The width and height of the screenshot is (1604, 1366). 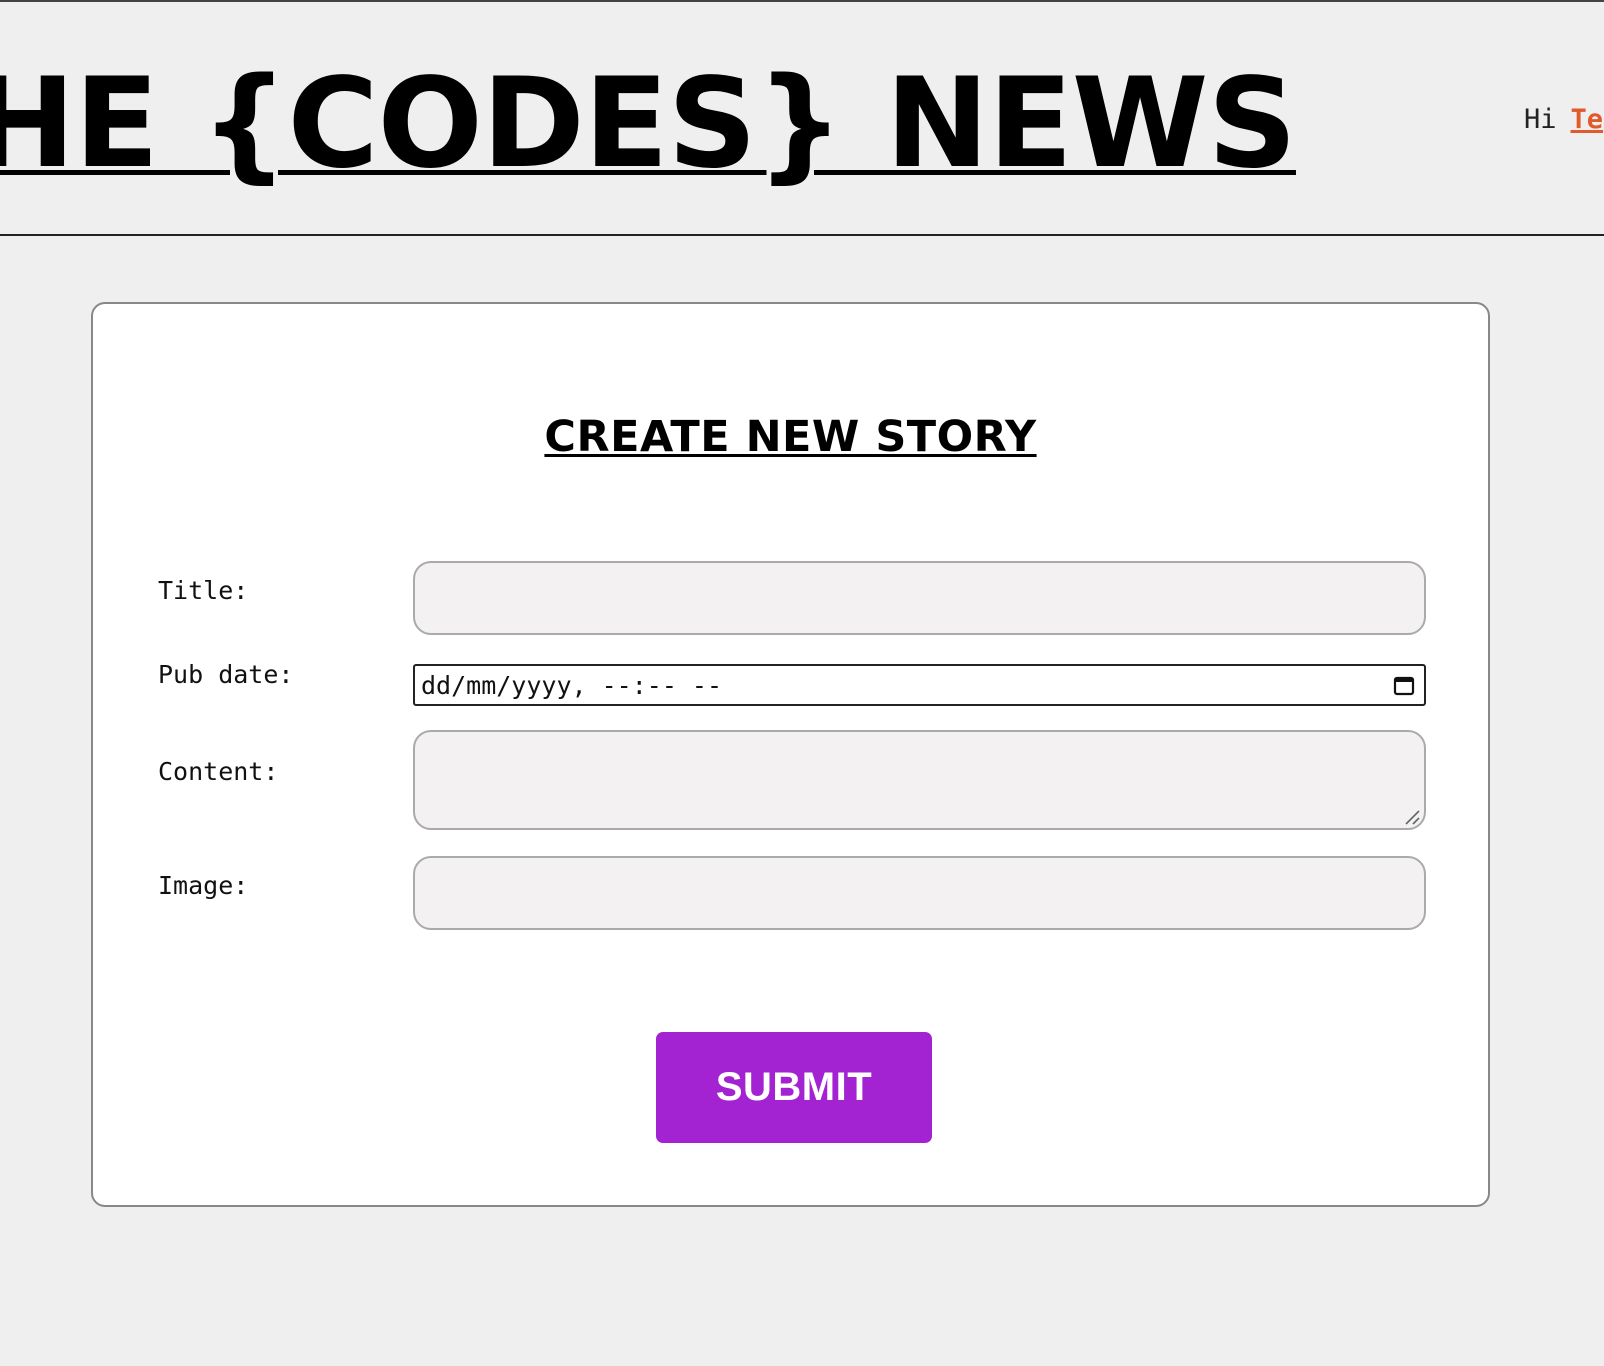 What do you see at coordinates (1563, 119) in the screenshot?
I see `user-greeting: Hi Te` at bounding box center [1563, 119].